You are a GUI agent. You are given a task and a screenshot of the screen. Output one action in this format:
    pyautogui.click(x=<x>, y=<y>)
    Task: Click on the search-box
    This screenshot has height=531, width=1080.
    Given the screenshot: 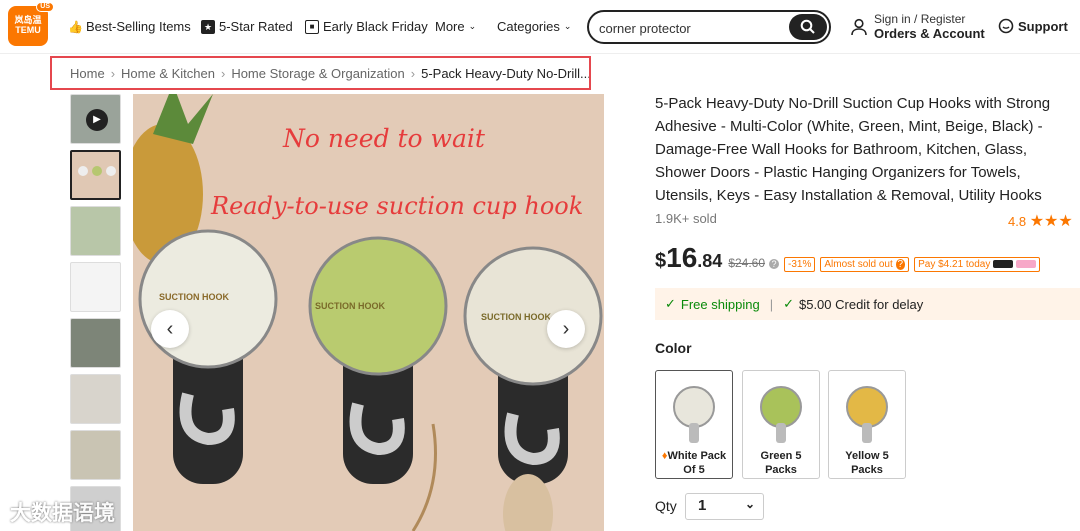 What is the action you would take?
    pyautogui.click(x=709, y=27)
    